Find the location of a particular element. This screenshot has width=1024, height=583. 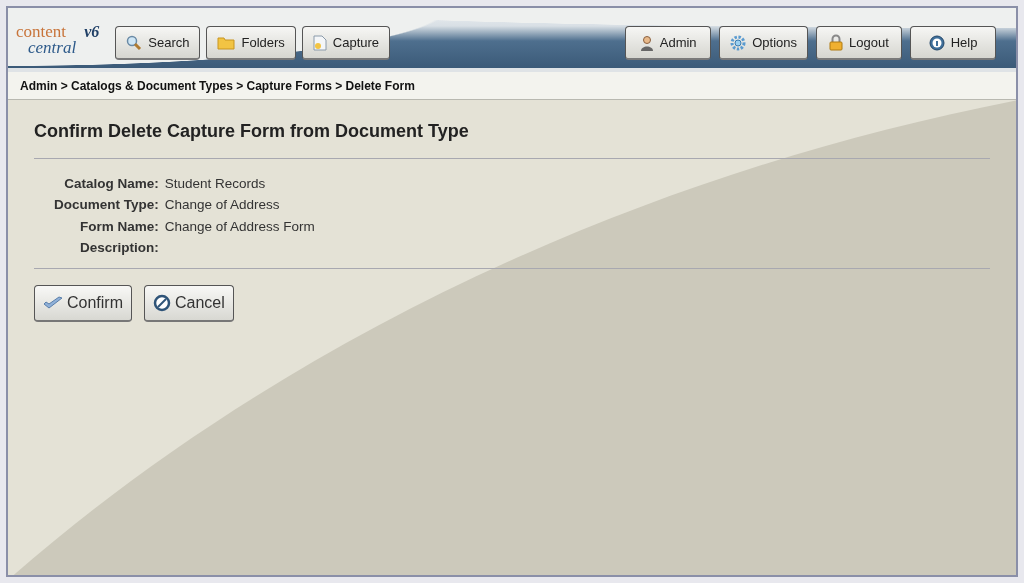

breadcrumb: Admin > Catalogs & Document Types > Capture Forms > Delete Form is located at coordinates (217, 86).